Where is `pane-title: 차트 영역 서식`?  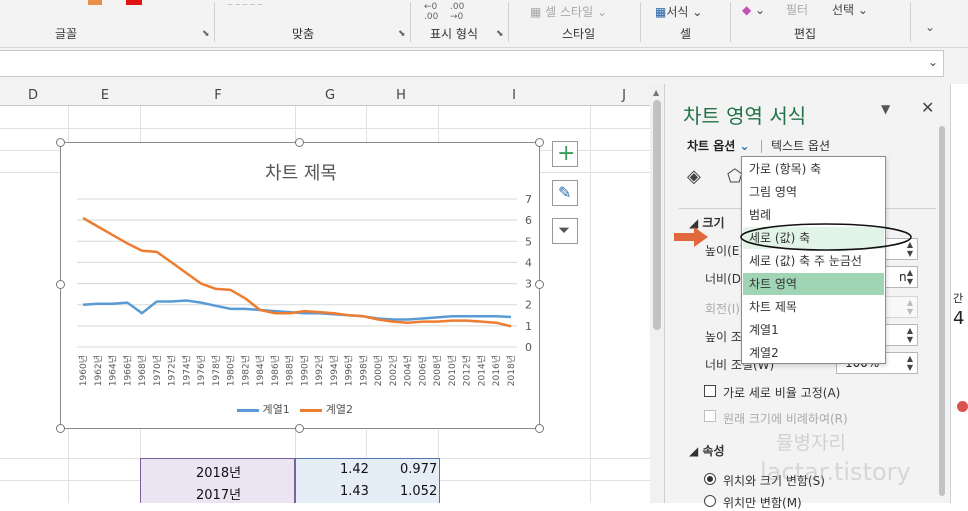
pane-title: 차트 영역 서식 is located at coordinates (745, 116).